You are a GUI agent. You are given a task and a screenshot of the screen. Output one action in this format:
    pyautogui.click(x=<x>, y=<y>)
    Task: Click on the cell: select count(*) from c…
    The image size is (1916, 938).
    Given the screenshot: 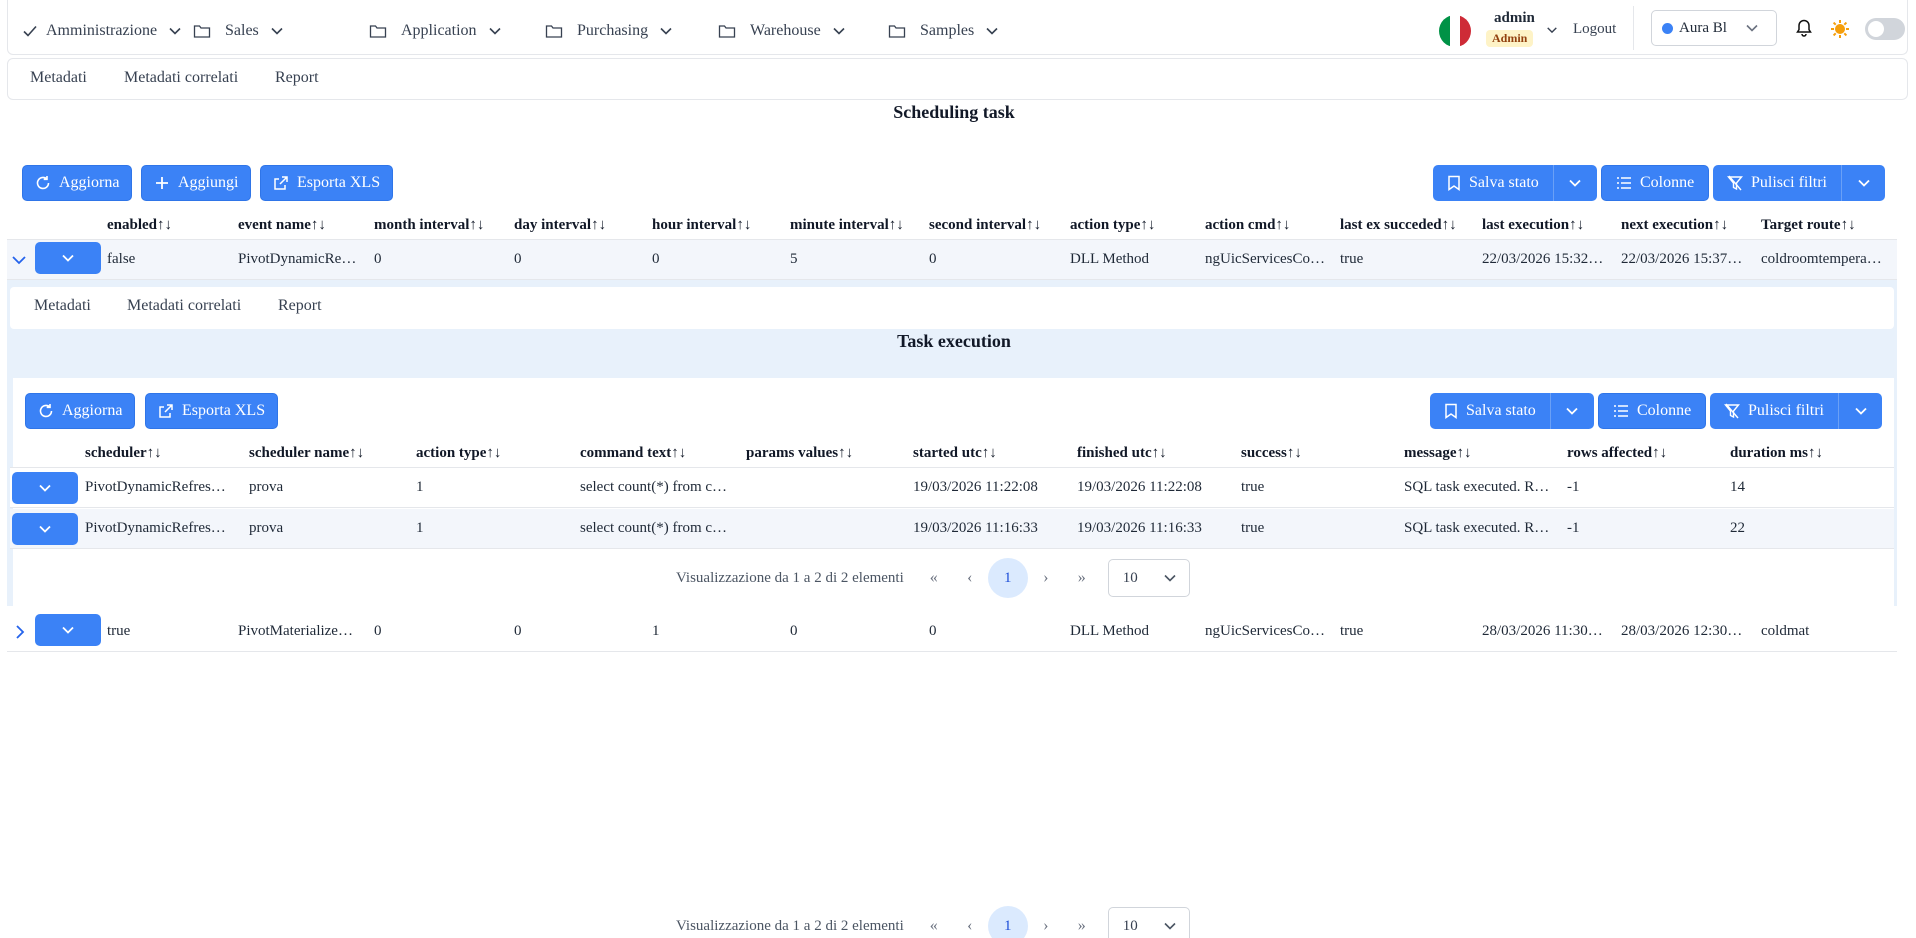 What is the action you would take?
    pyautogui.click(x=654, y=487)
    